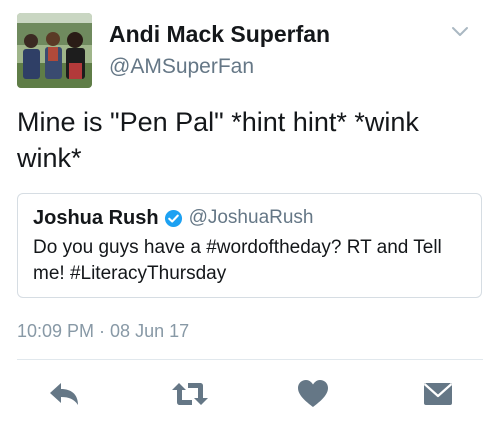 The width and height of the screenshot is (500, 423). I want to click on verified-badge-icon, so click(173, 218).